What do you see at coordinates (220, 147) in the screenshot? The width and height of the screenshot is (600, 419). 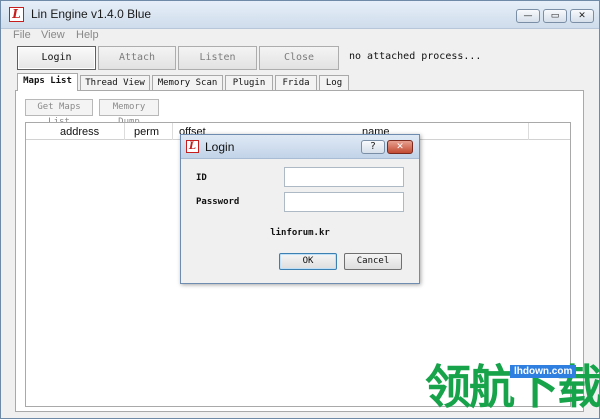 I see `dialog-title: Login` at bounding box center [220, 147].